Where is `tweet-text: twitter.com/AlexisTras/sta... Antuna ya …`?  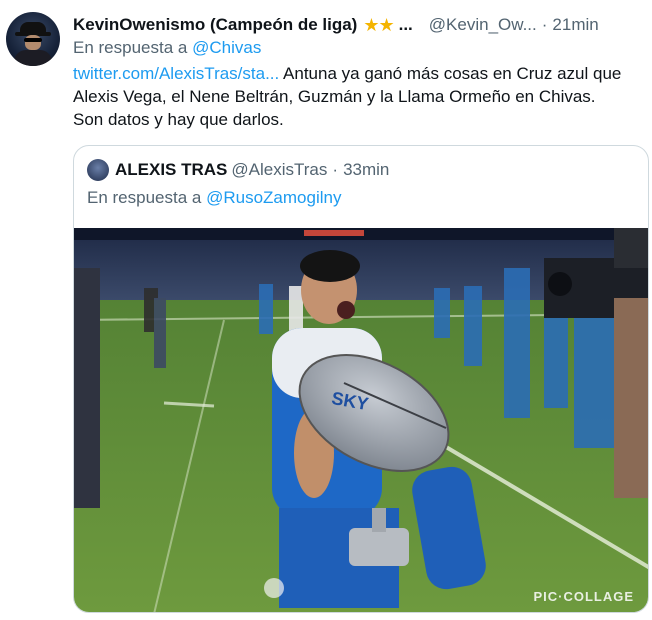
tweet-text: twitter.com/AlexisTras/sta... Antuna ya … is located at coordinates (359, 96).